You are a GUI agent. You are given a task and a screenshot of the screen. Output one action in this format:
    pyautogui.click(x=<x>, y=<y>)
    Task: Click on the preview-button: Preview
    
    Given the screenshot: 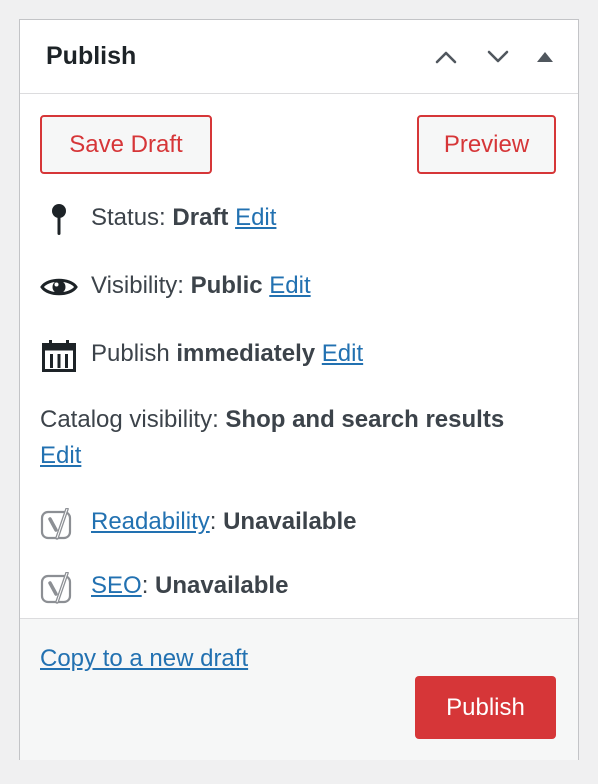 What is the action you would take?
    pyautogui.click(x=486, y=144)
    